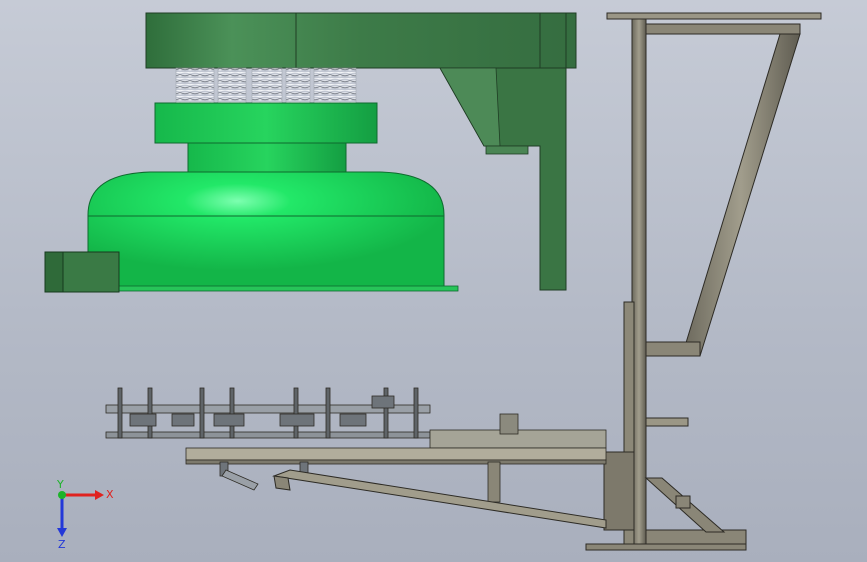 This screenshot has height=562, width=867. I want to click on hopper-chute, so click(503, 179).